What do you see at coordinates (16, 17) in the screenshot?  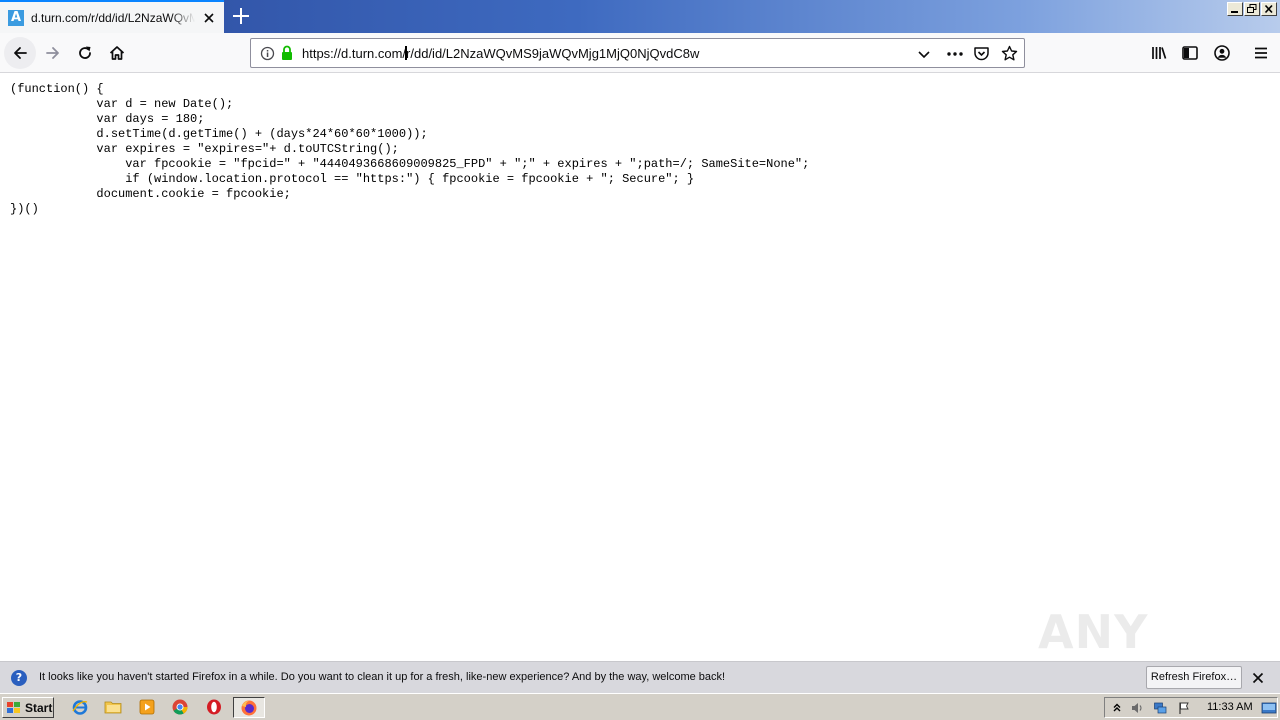 I see `tab-favicon-icon: A` at bounding box center [16, 17].